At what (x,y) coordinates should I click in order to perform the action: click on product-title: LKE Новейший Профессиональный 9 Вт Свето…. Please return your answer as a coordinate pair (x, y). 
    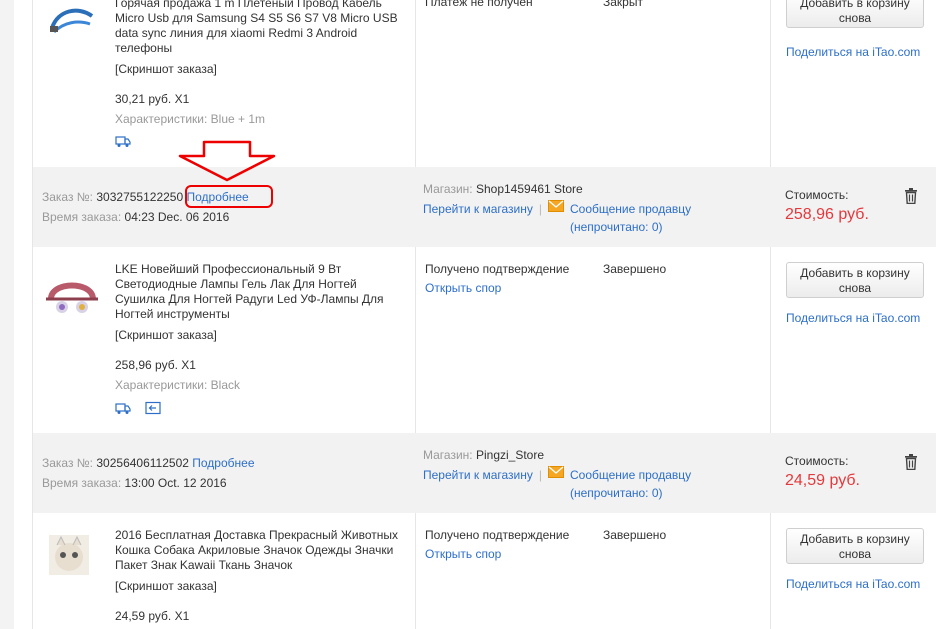
    Looking at the image, I should click on (265, 292).